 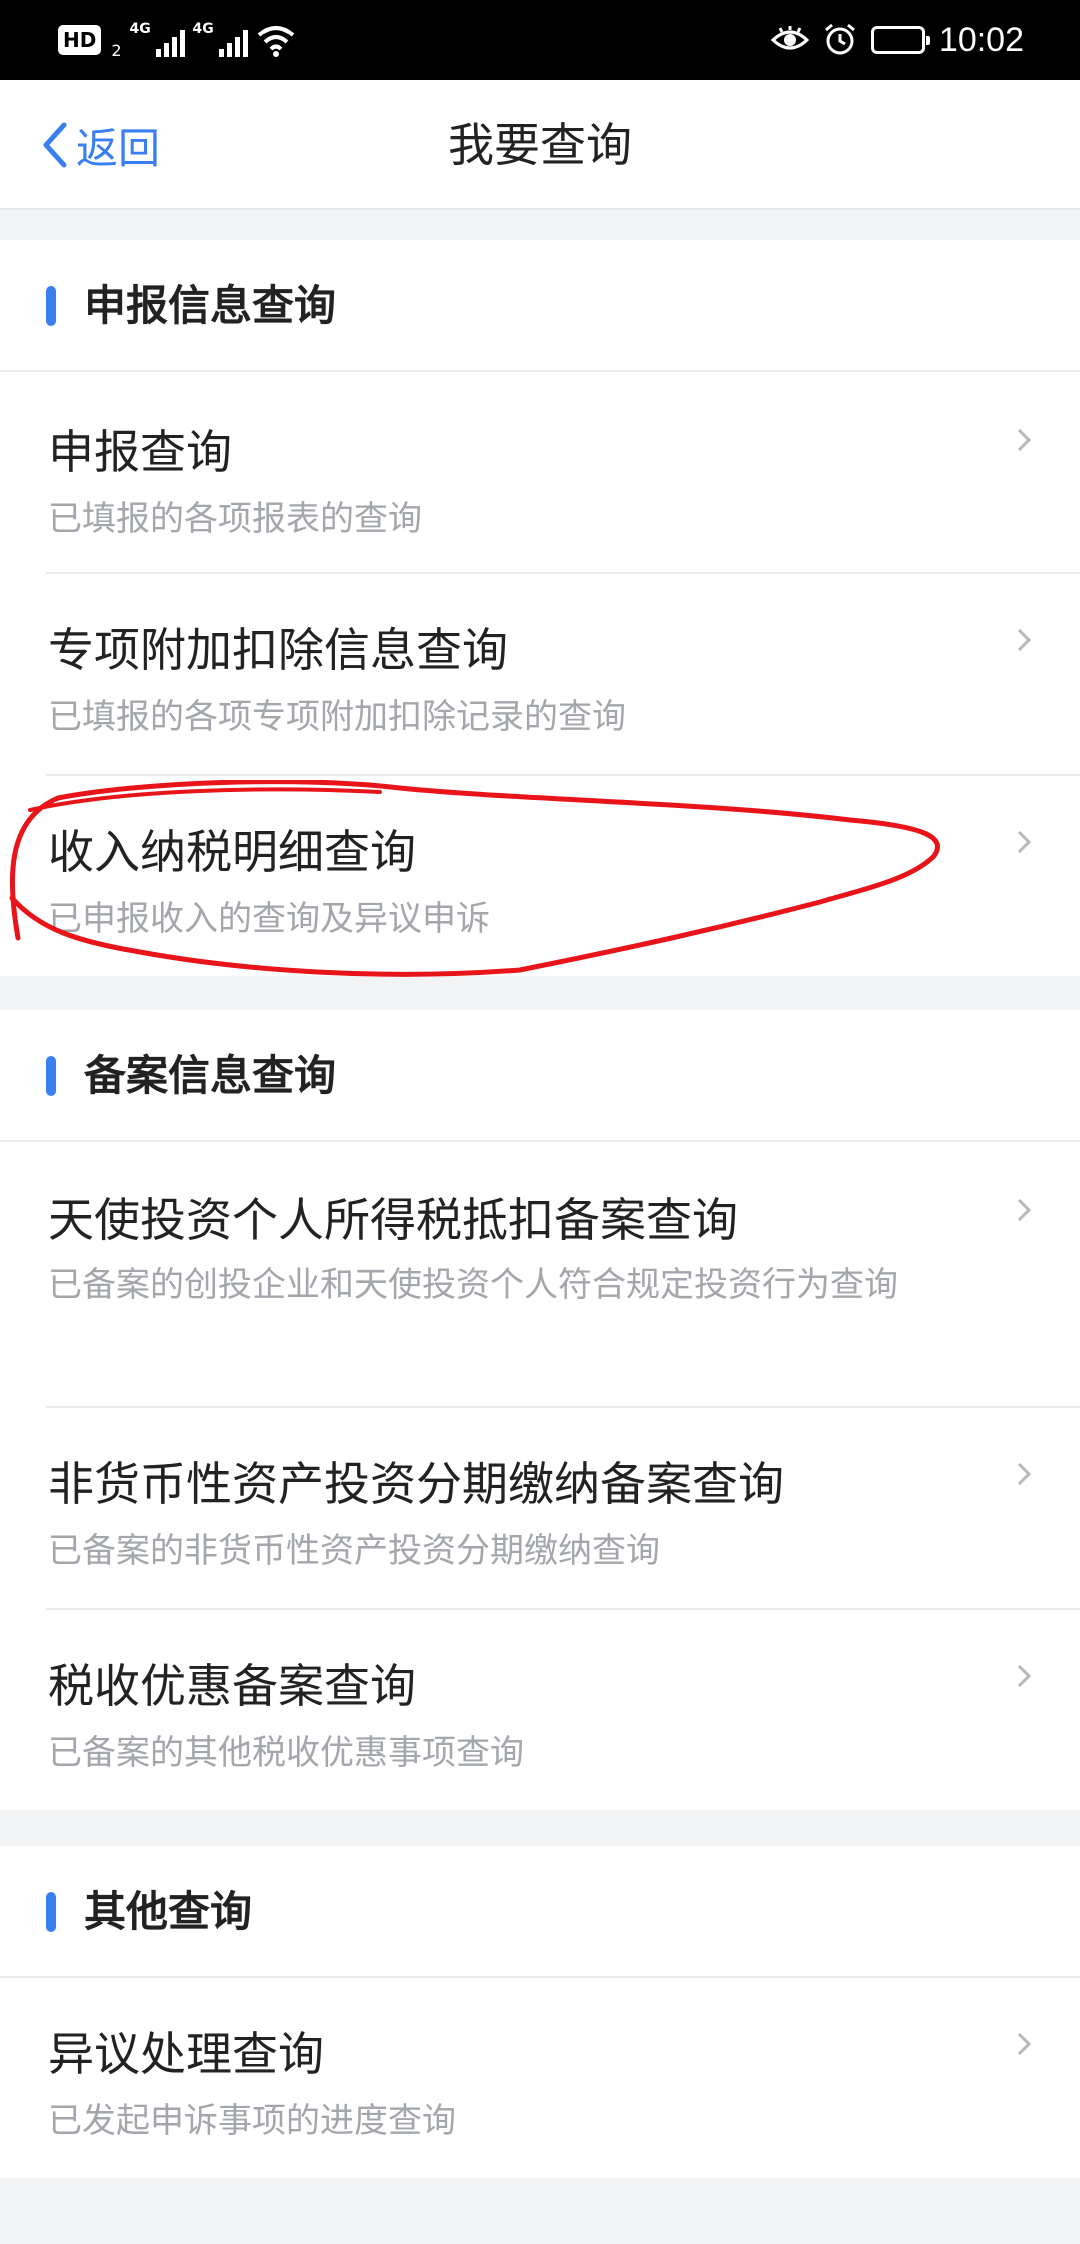 What do you see at coordinates (981, 39) in the screenshot?
I see `status-time: 10:02` at bounding box center [981, 39].